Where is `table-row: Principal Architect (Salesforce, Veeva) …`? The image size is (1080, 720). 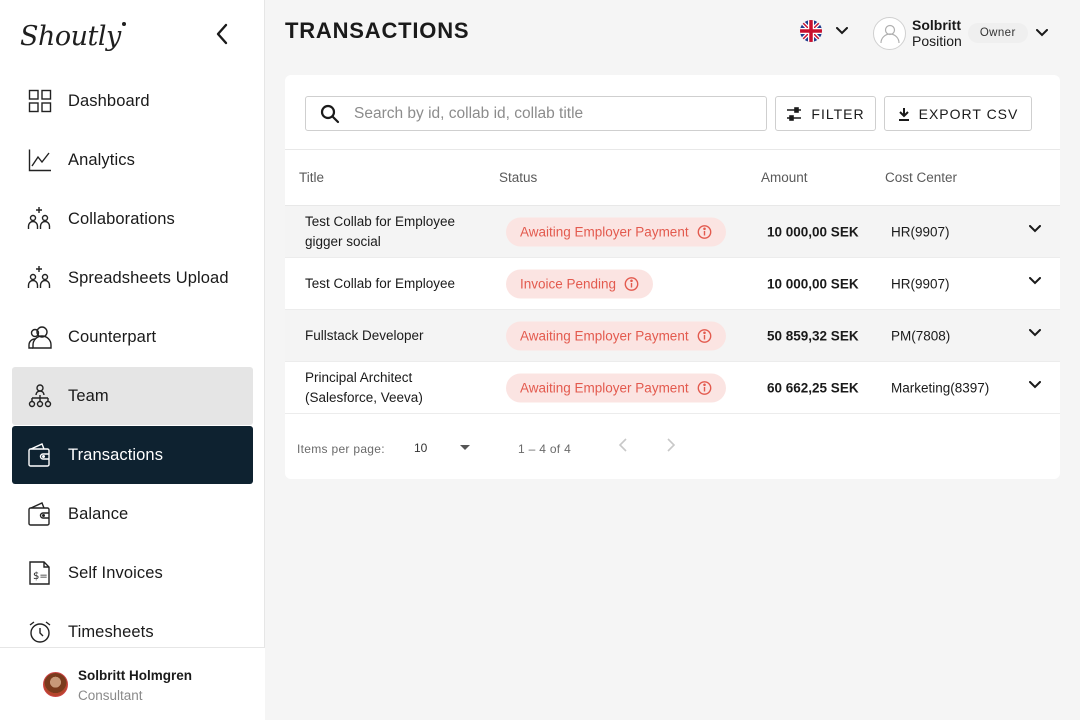
table-row: Principal Architect (Salesforce, Veeva) … is located at coordinates (672, 388).